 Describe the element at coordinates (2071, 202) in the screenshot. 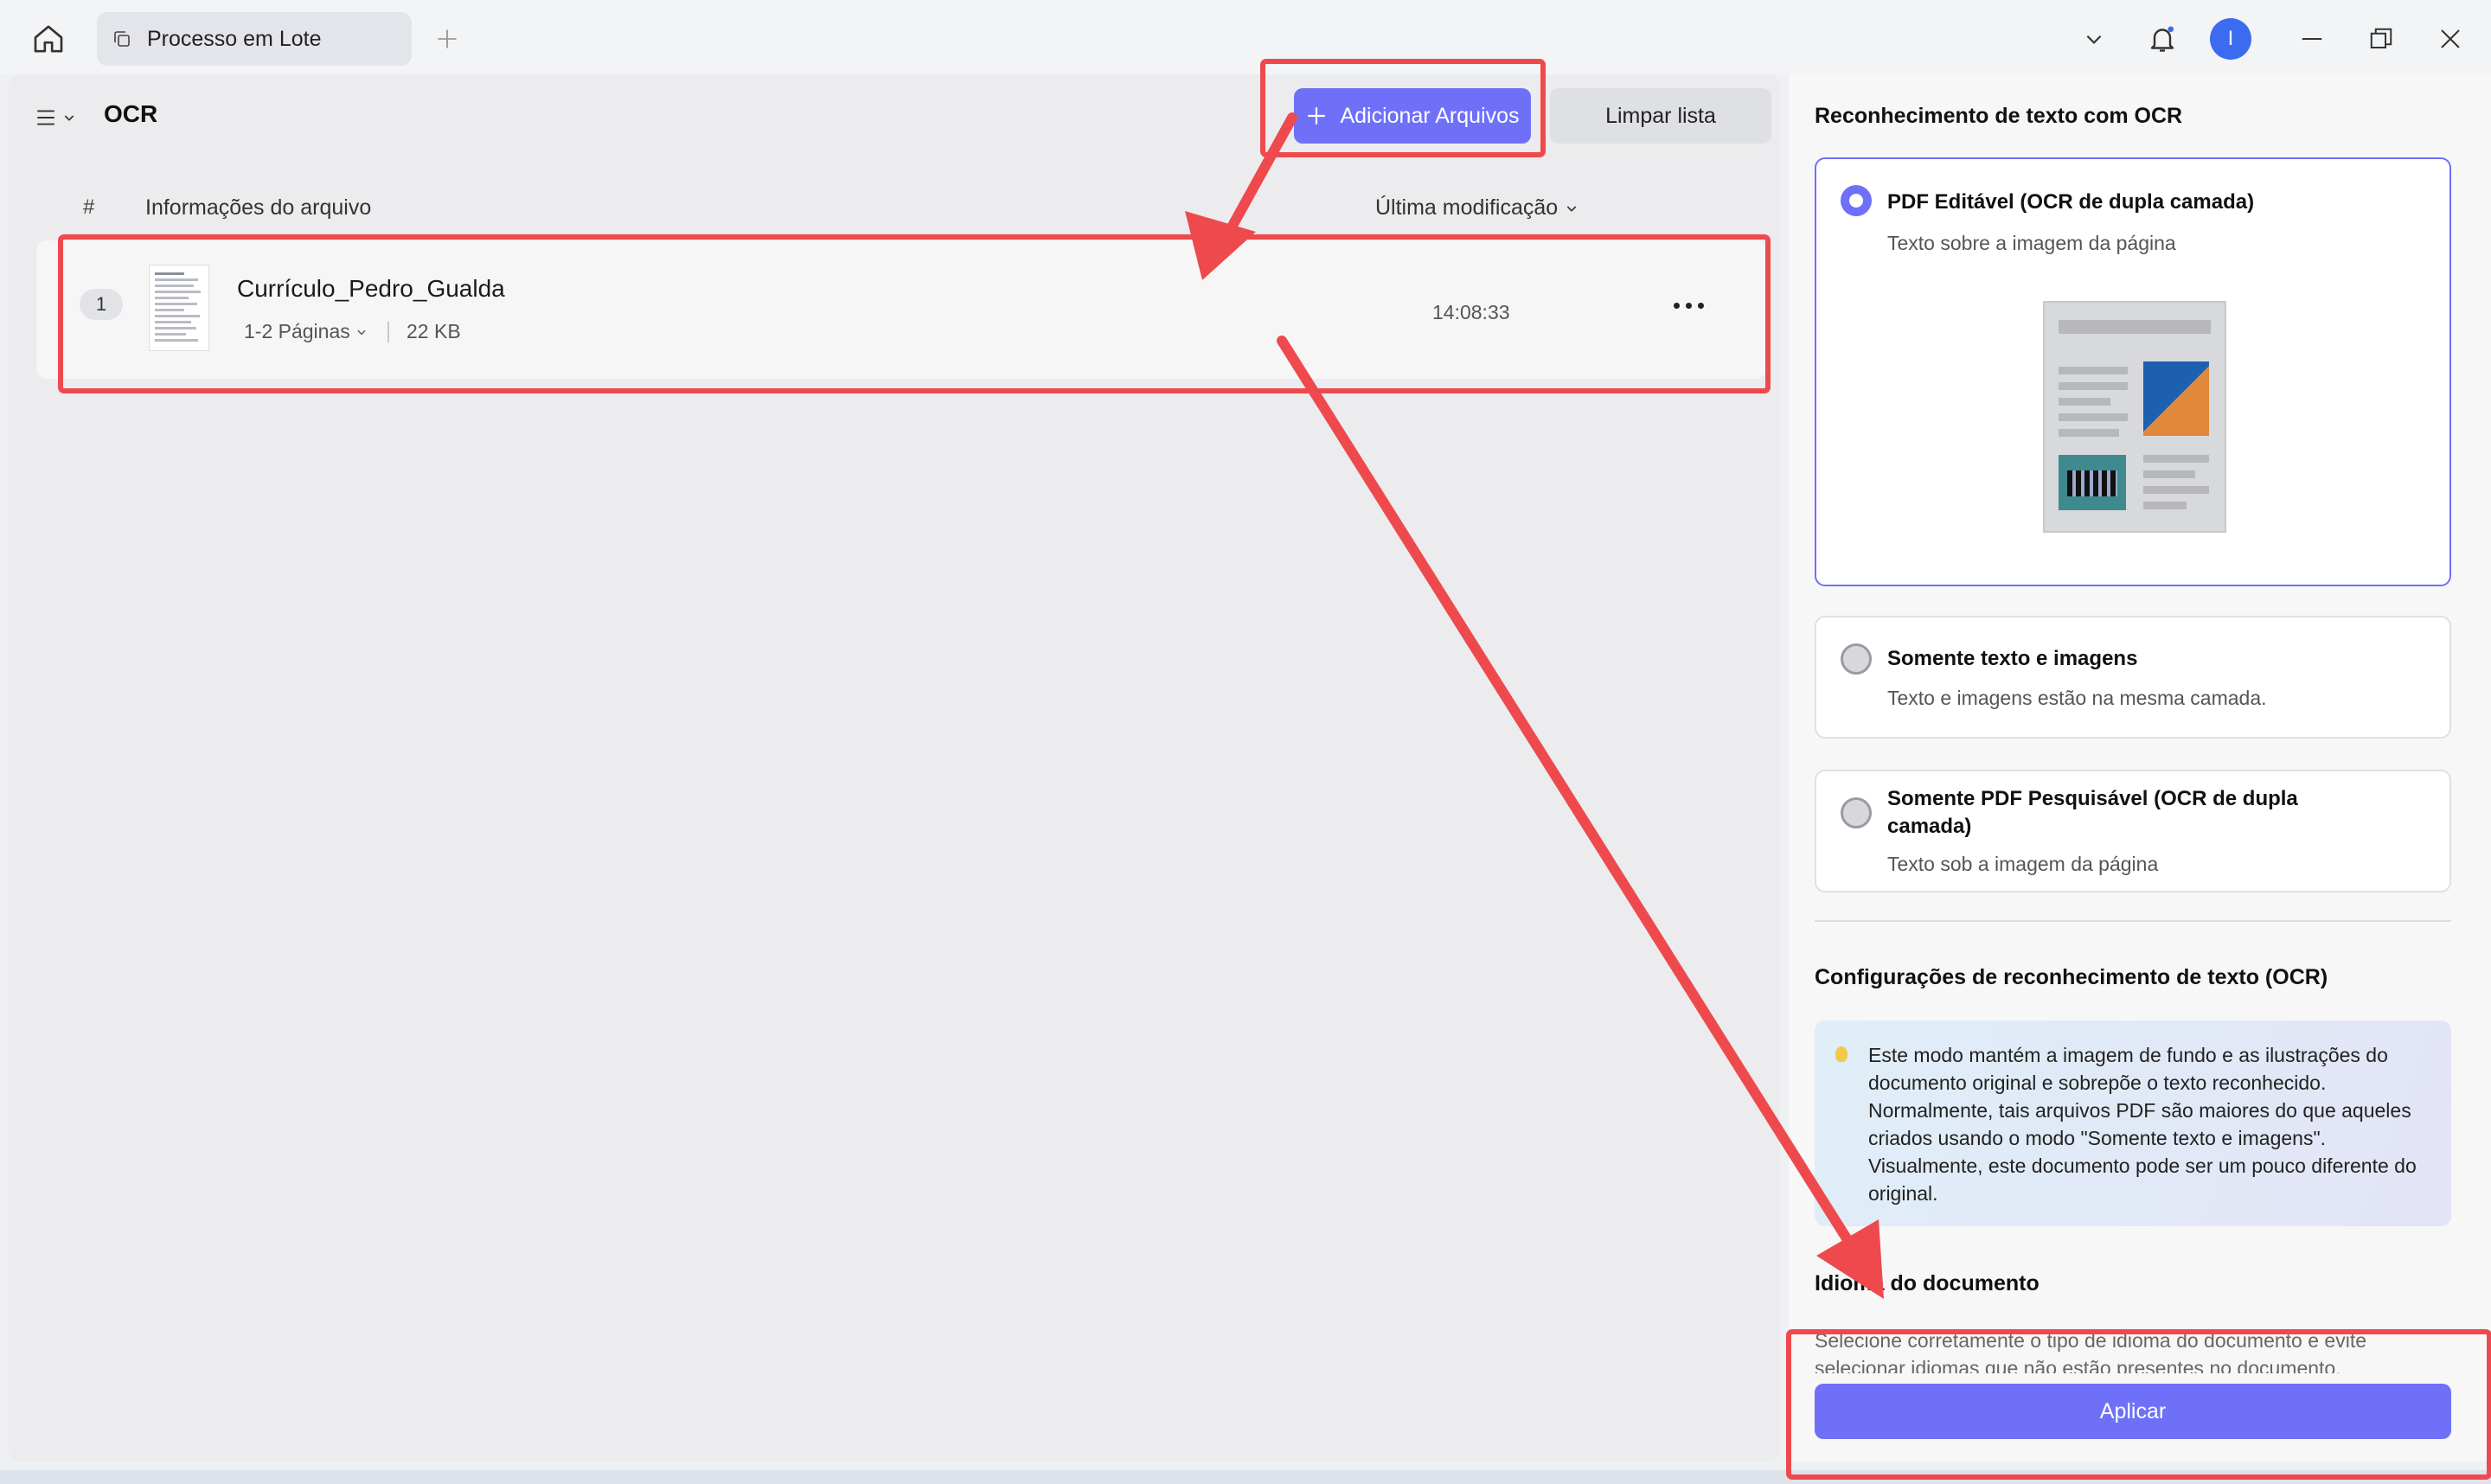

I see `option-title: PDF Editável (OCR de dupla camada)` at that location.